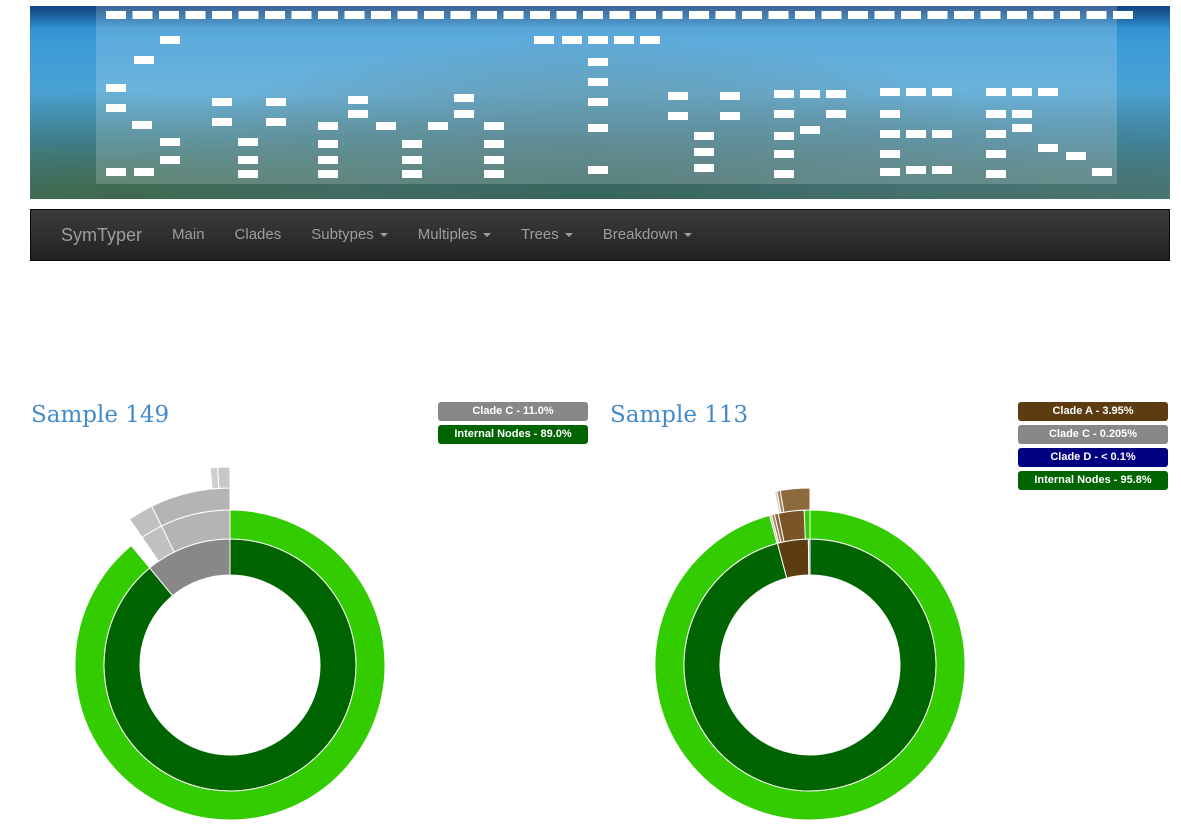 This screenshot has height=839, width=1181. What do you see at coordinates (539, 234) in the screenshot?
I see `nav-trees-label: Trees` at bounding box center [539, 234].